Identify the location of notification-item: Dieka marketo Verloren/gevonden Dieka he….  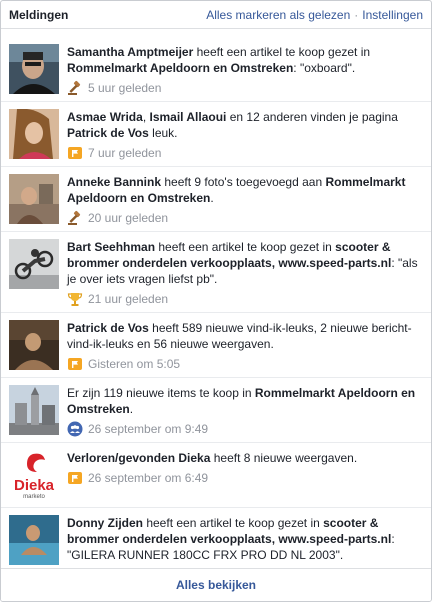
(216, 475).